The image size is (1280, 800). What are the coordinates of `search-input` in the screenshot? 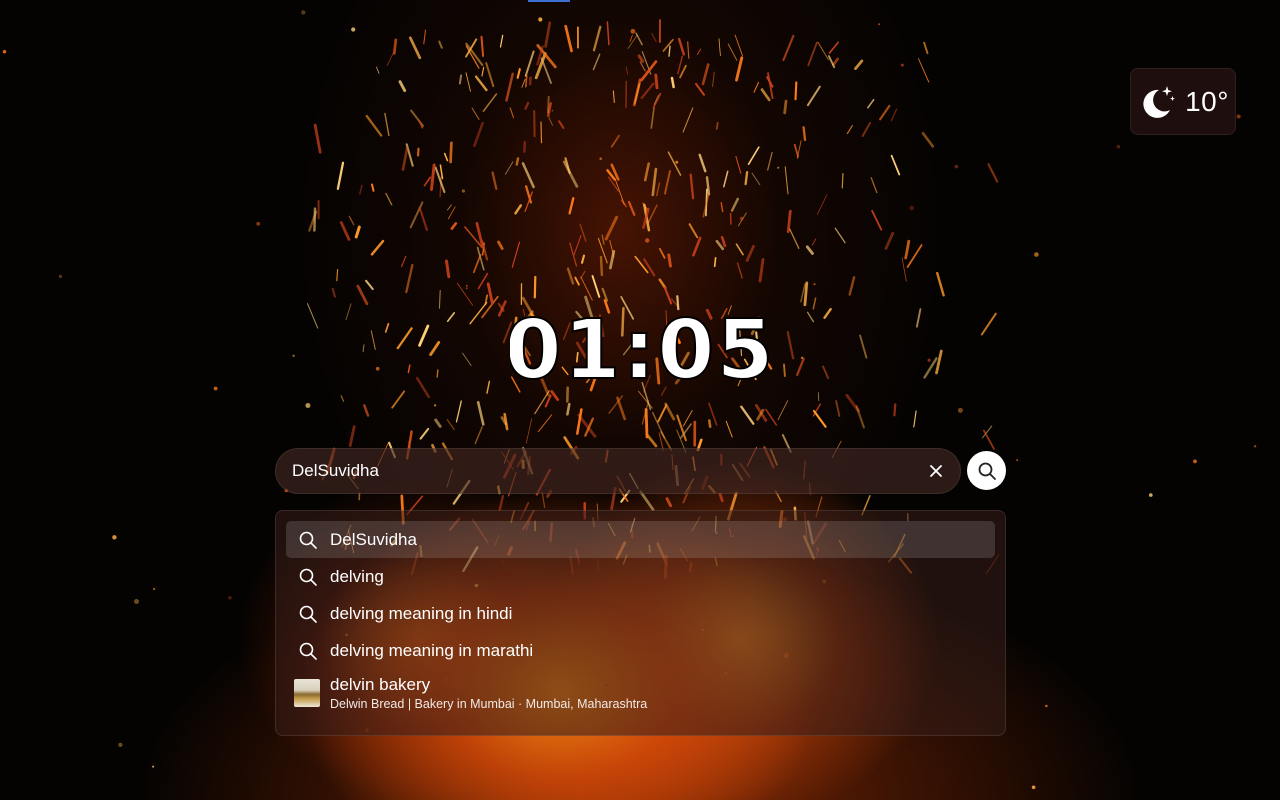 It's located at (600, 471).